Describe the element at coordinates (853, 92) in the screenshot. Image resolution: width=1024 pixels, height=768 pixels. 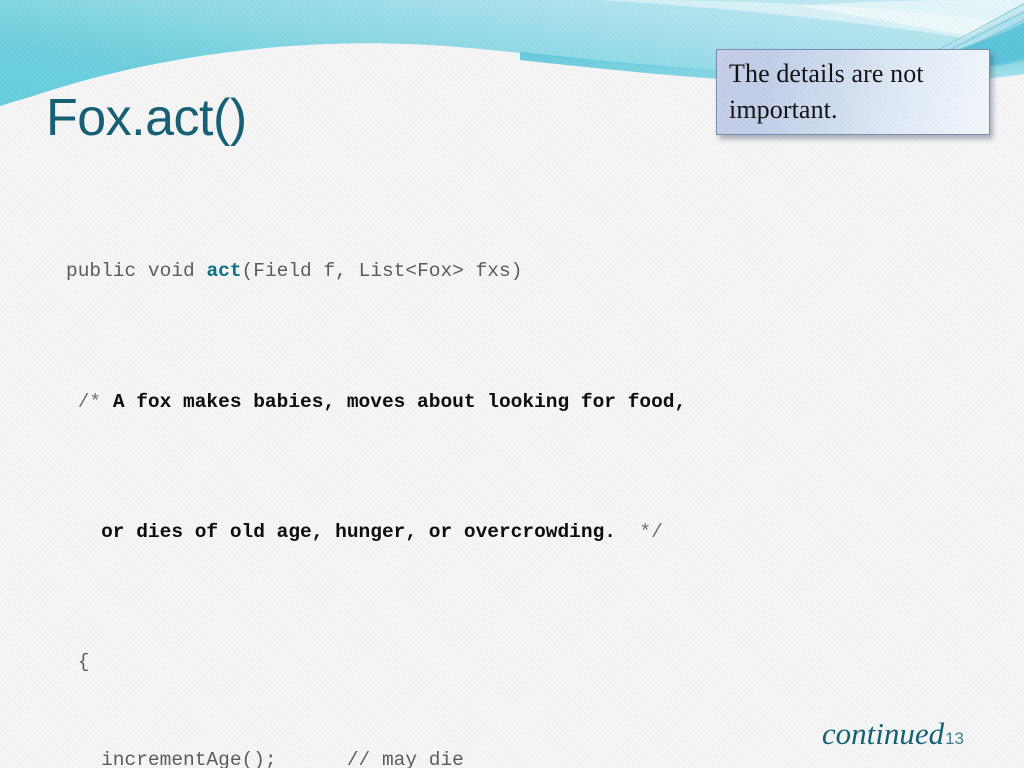
I see `callout-box: The details are not important.` at that location.